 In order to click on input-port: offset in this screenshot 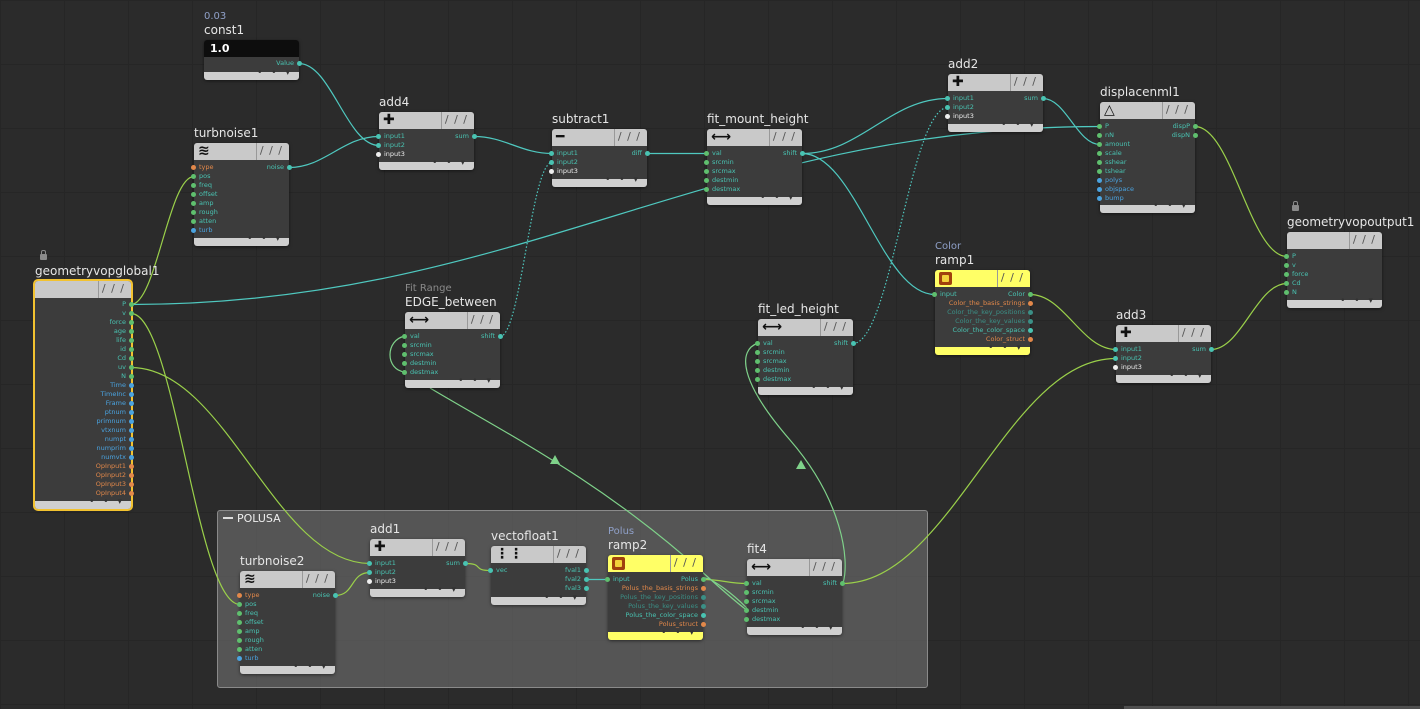, I will do `click(216, 194)`.